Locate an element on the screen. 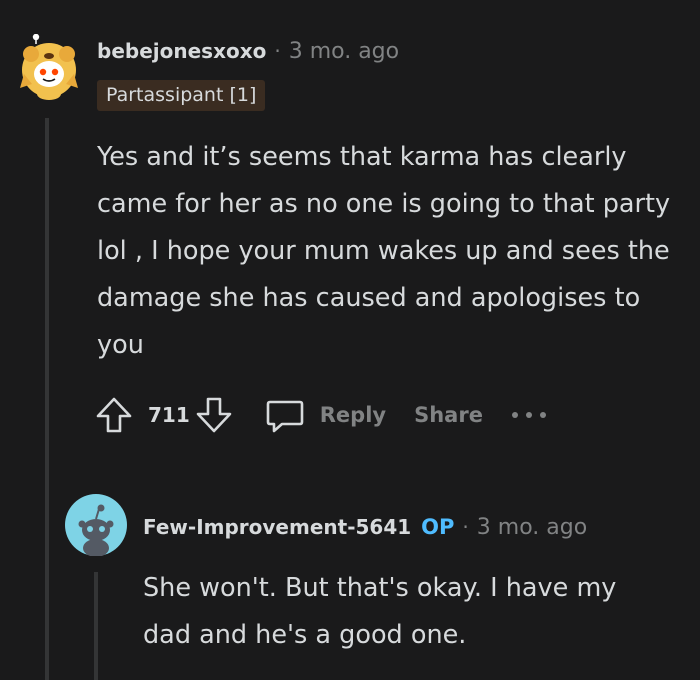 The height and width of the screenshot is (680, 700). comment-header: bebejonesxoxo · 3 mo. ago is located at coordinates (248, 51).